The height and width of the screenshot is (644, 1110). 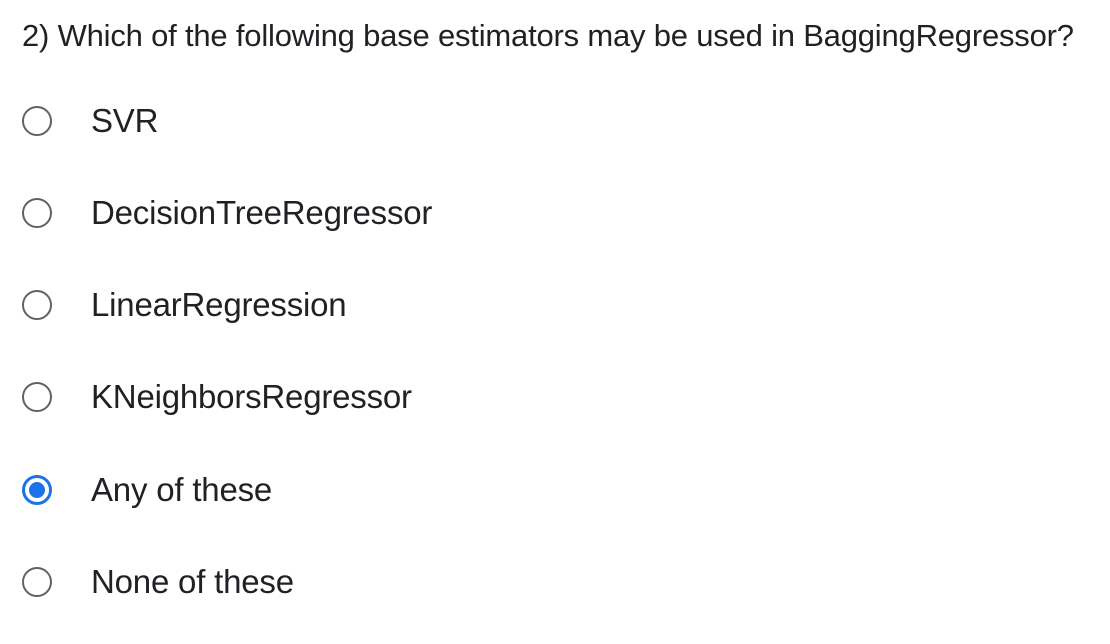 I want to click on option-label: None of these, so click(x=192, y=581).